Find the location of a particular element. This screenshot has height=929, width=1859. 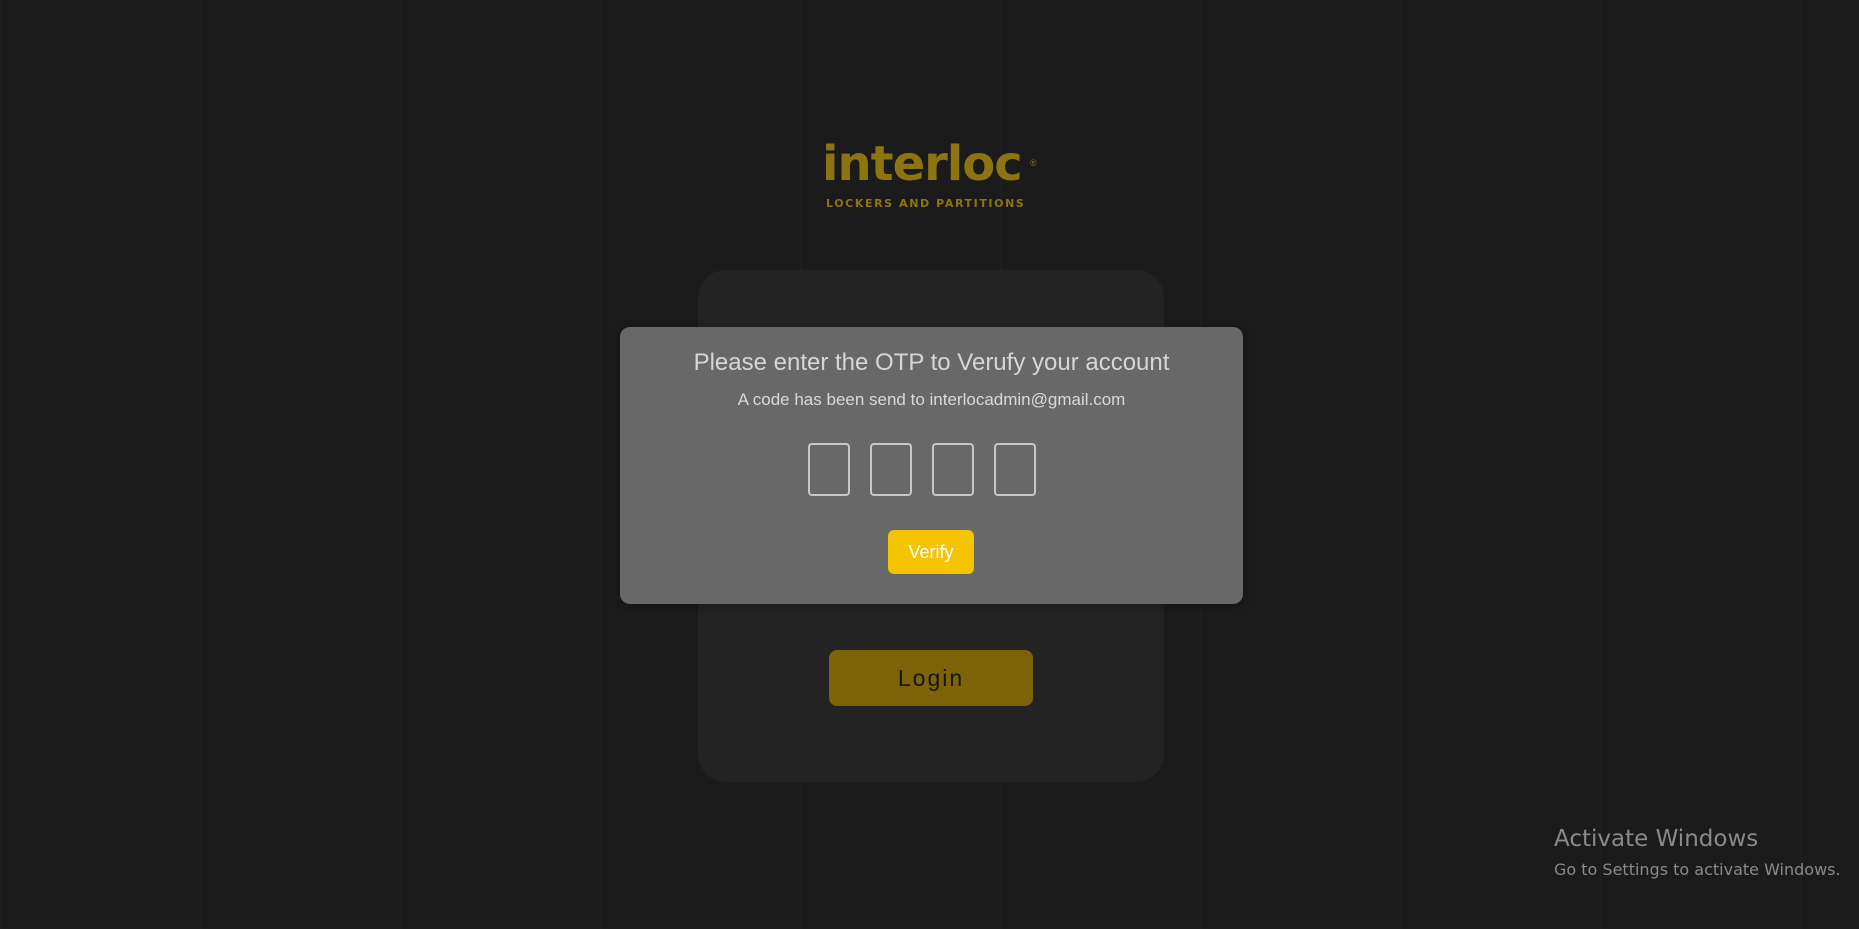

interloc-logo: interloc ® LOCKERS AND PARTITIONS is located at coordinates (932, 177).